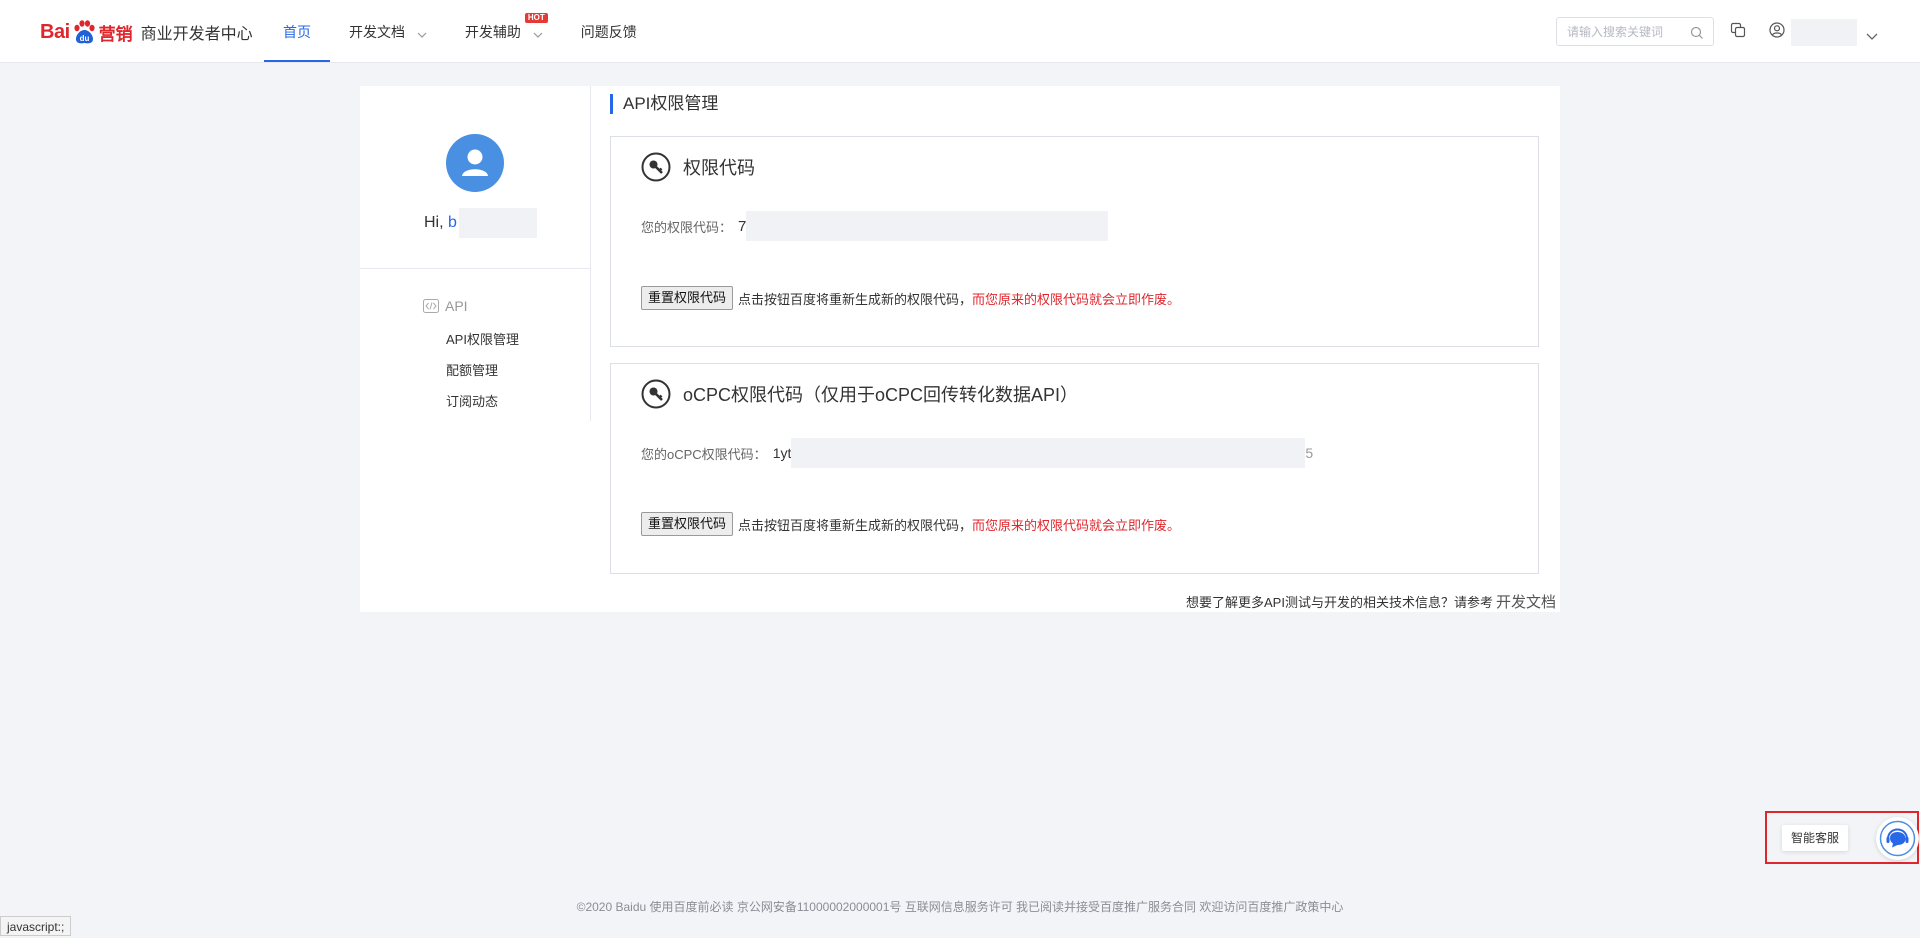 The width and height of the screenshot is (1920, 938). What do you see at coordinates (456, 306) in the screenshot?
I see `sidebar-group-label: API` at bounding box center [456, 306].